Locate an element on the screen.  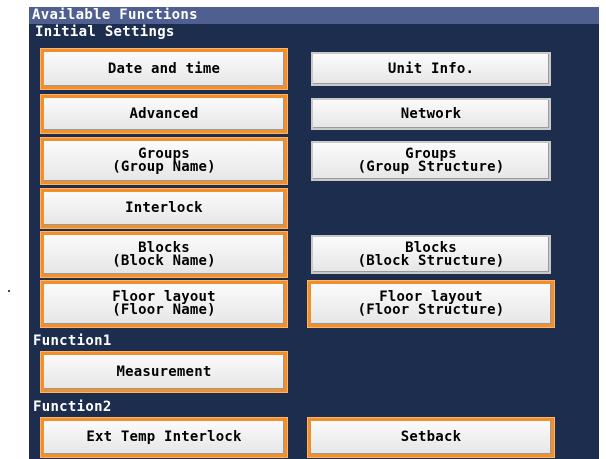
interlock-button: Interlock is located at coordinates (164, 208).